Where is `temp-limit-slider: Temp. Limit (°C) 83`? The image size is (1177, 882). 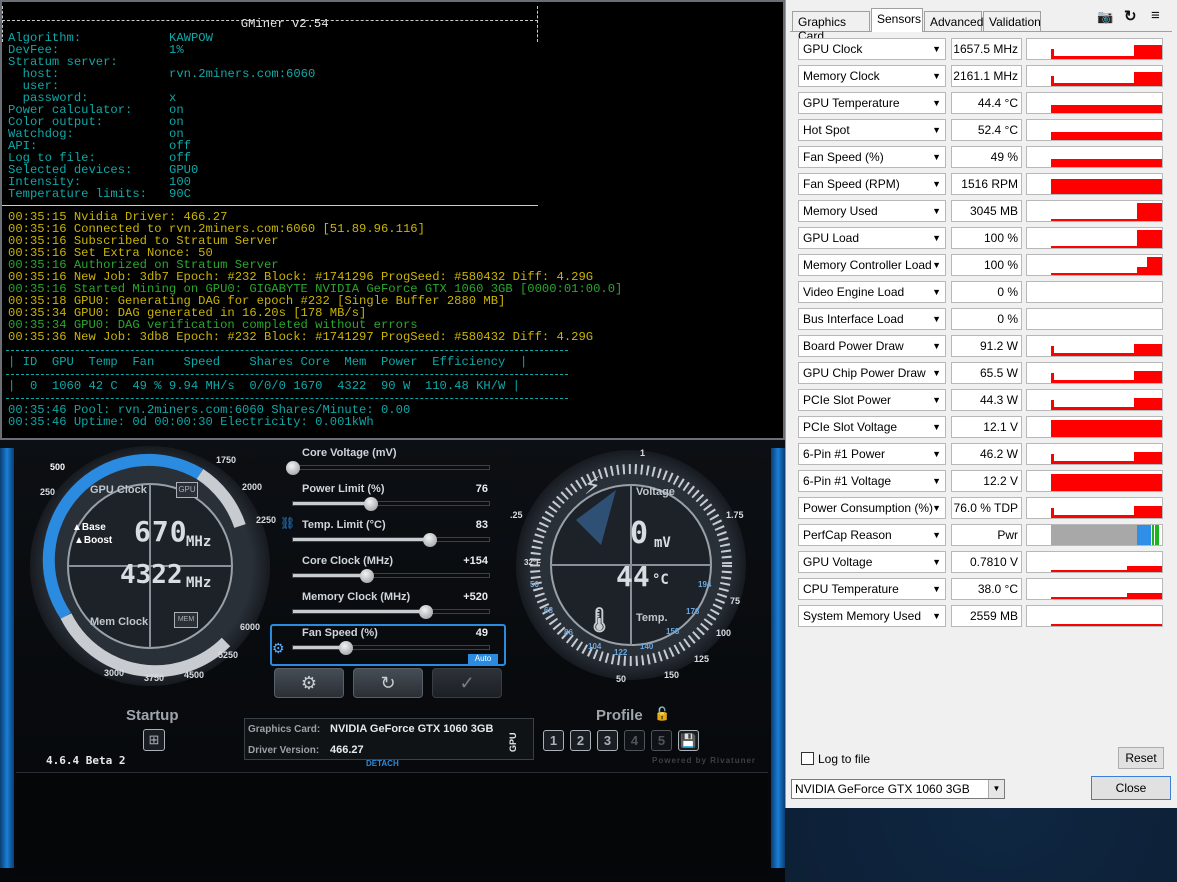 temp-limit-slider: Temp. Limit (°C) 83 is located at coordinates (390, 534).